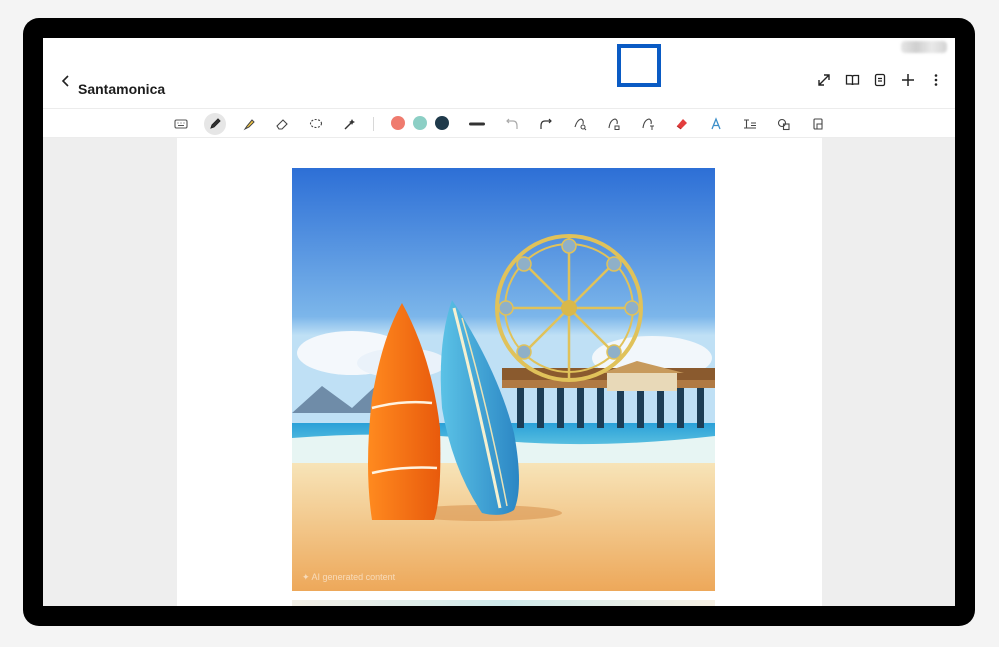  Describe the element at coordinates (716, 124) in the screenshot. I see `text-style-icon` at that location.